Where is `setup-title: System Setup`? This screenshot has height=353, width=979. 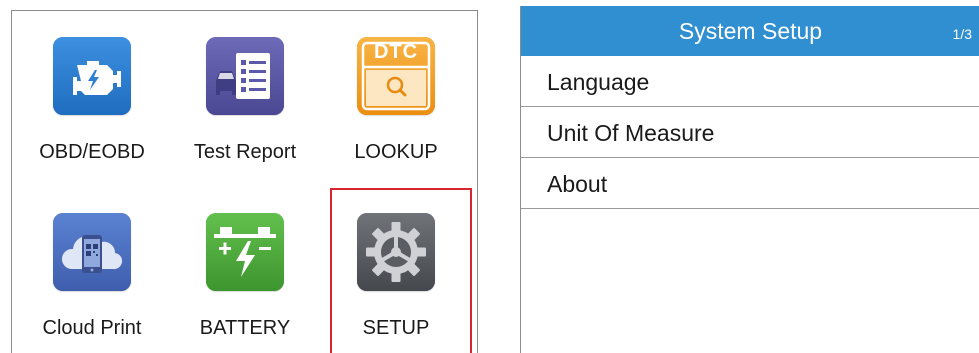
setup-title: System Setup is located at coordinates (750, 31).